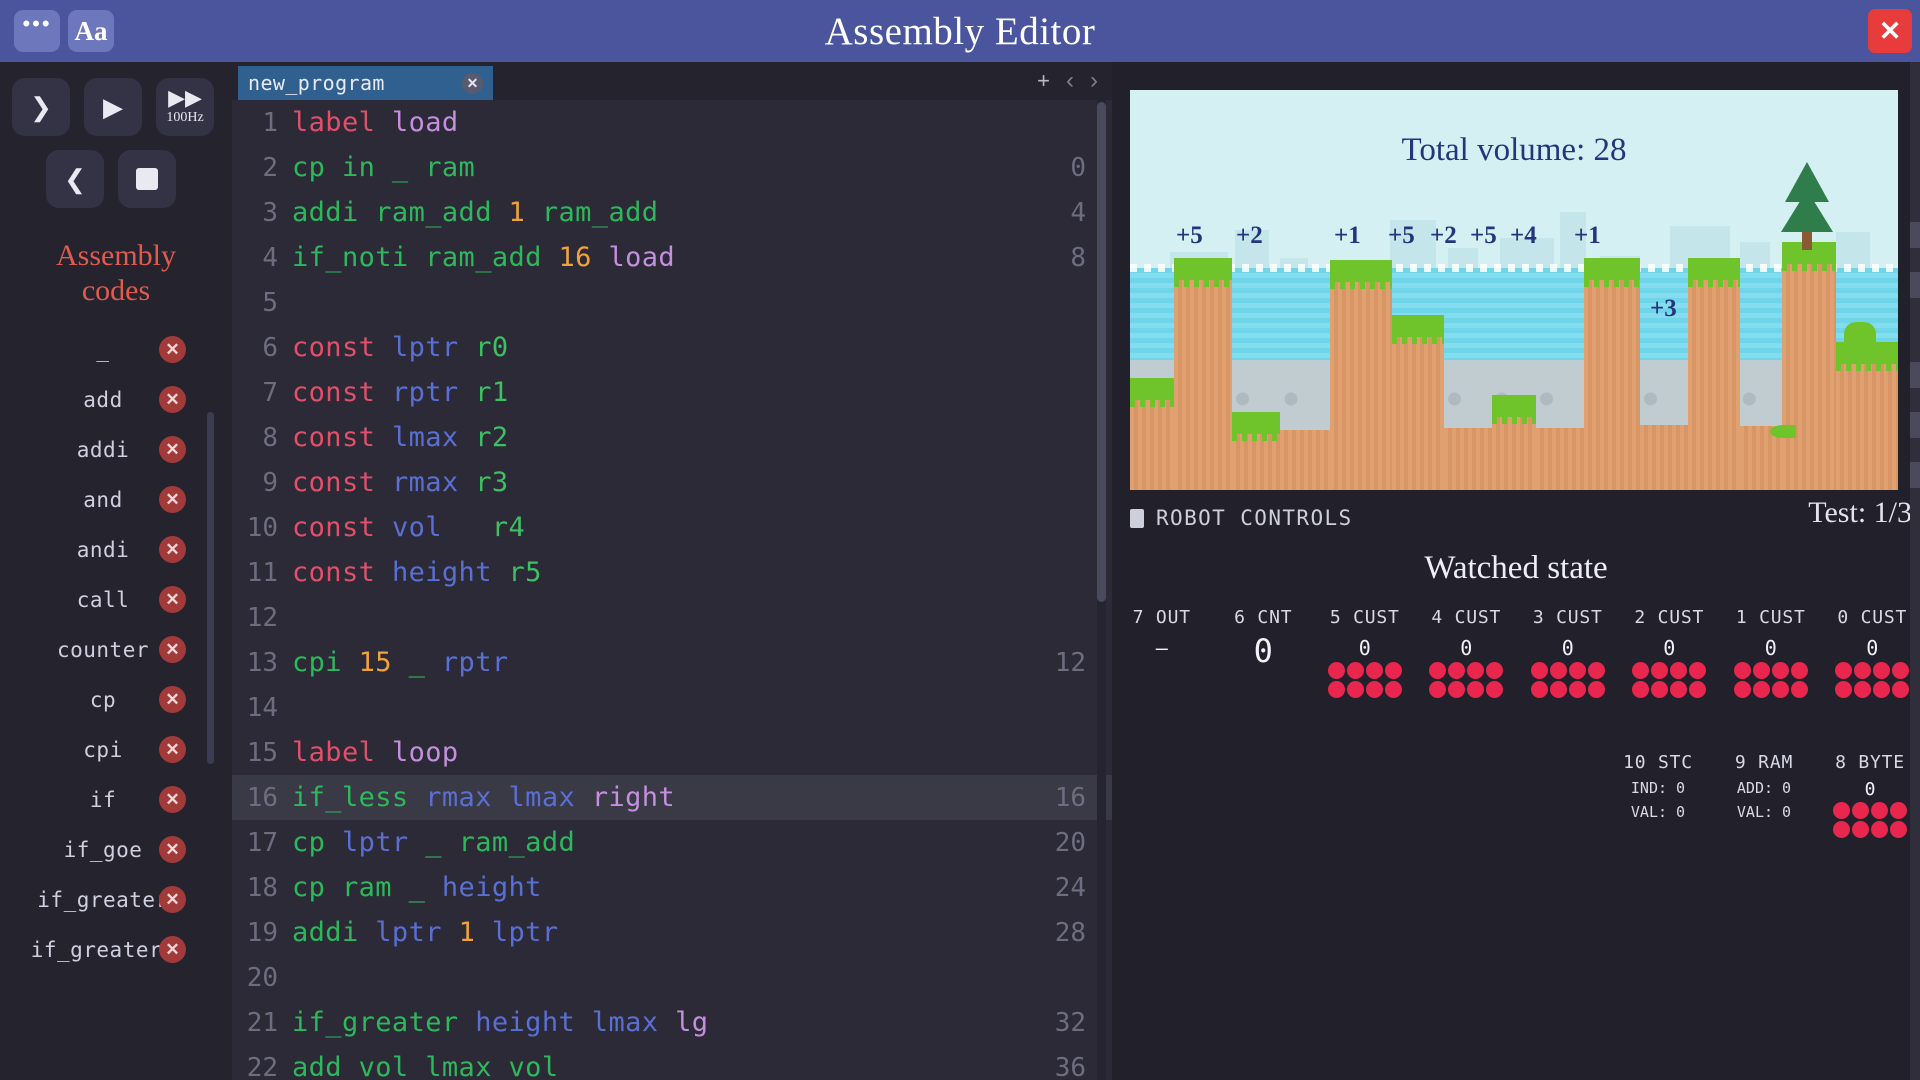 The width and height of the screenshot is (1920, 1080). What do you see at coordinates (116, 800) in the screenshot?
I see `list-item: if ✕` at bounding box center [116, 800].